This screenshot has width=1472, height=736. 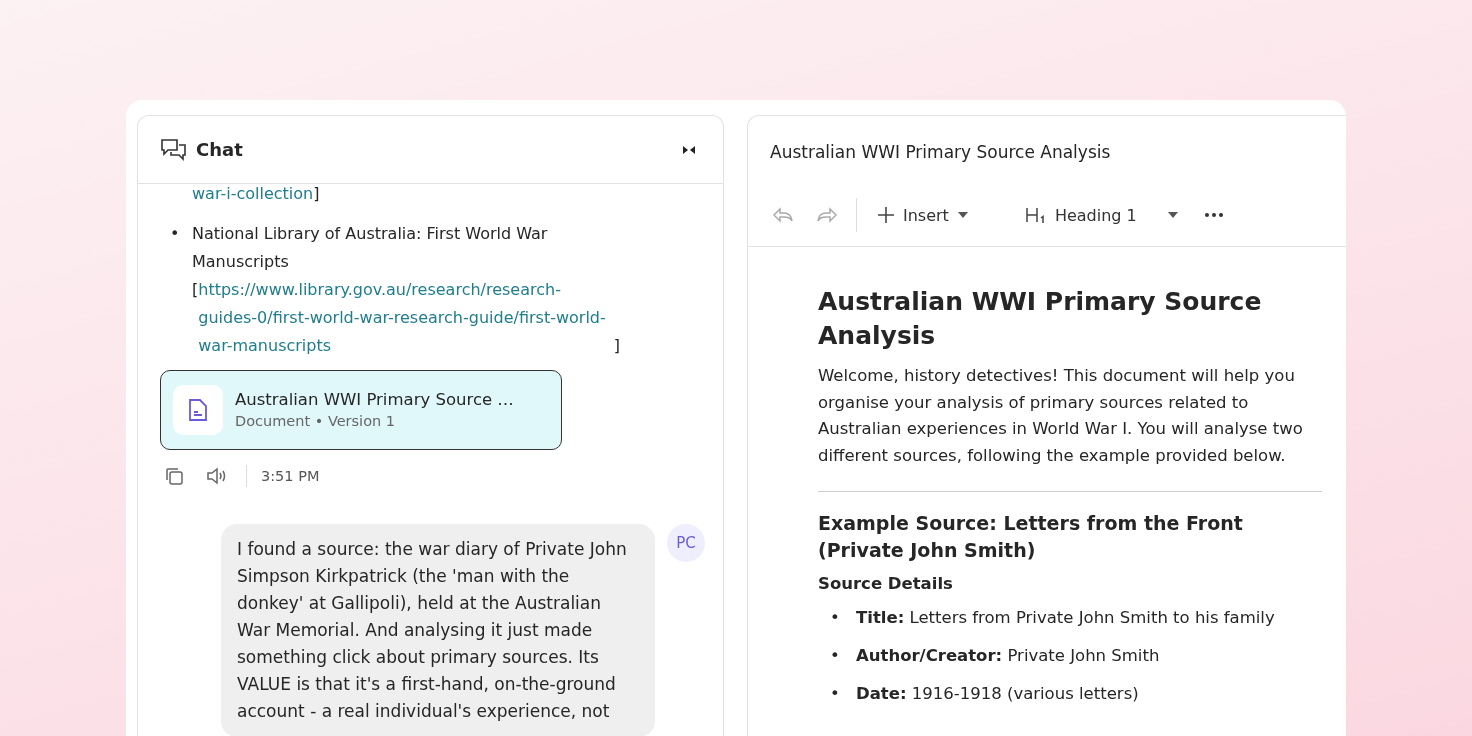 What do you see at coordinates (217, 476) in the screenshot?
I see `speaker-icon` at bounding box center [217, 476].